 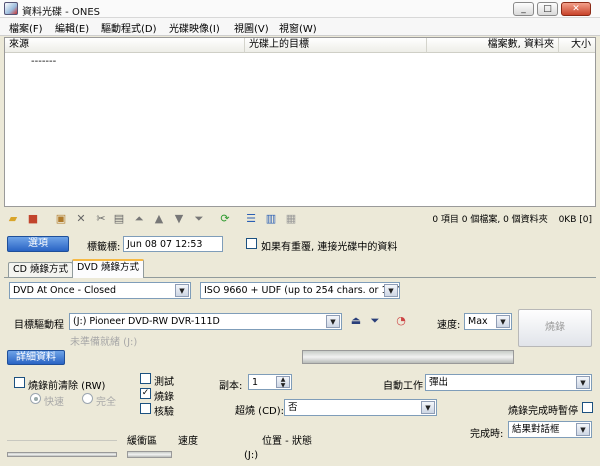 I want to click on disc-label-label: 標籤標:, so click(x=104, y=247).